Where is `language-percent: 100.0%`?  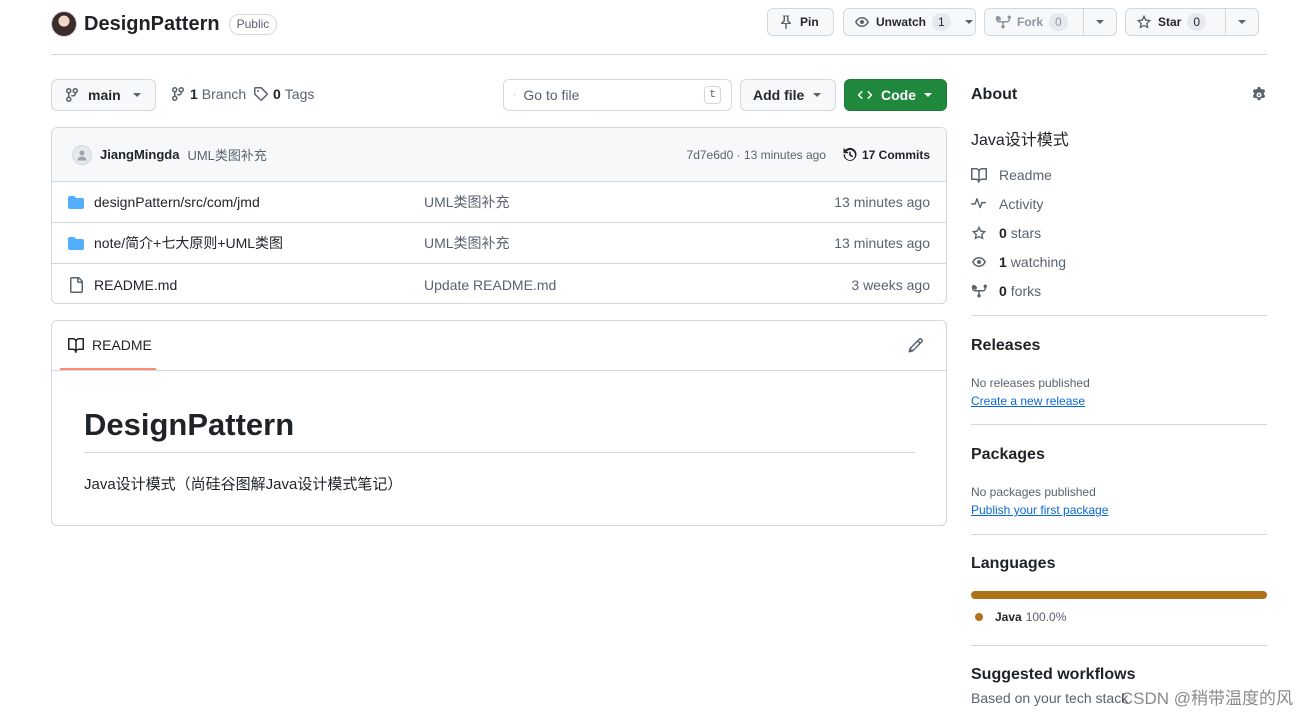 language-percent: 100.0% is located at coordinates (1046, 617).